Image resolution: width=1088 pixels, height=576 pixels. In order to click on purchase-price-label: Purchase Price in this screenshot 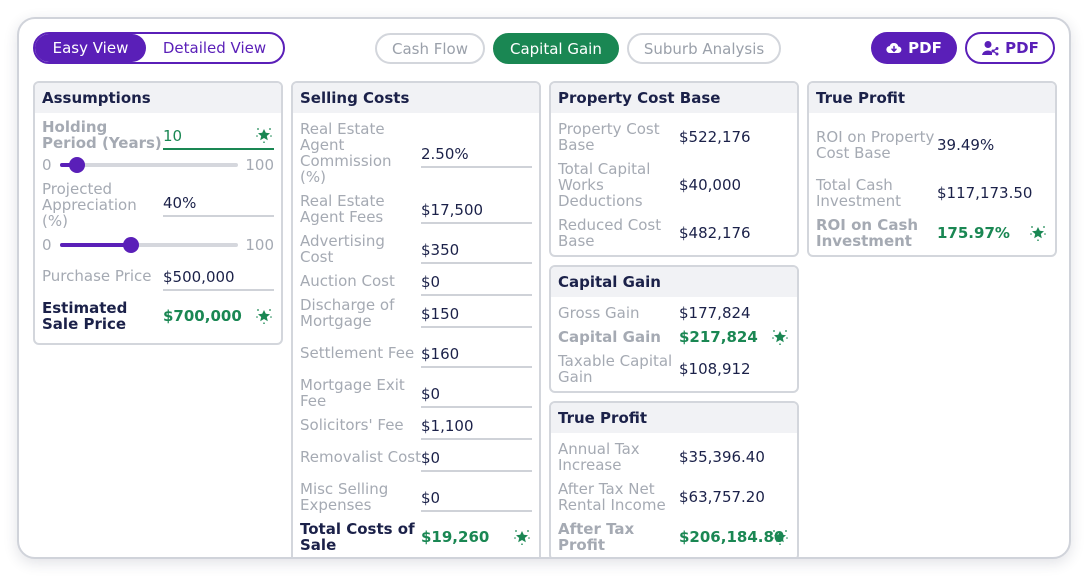, I will do `click(97, 276)`.